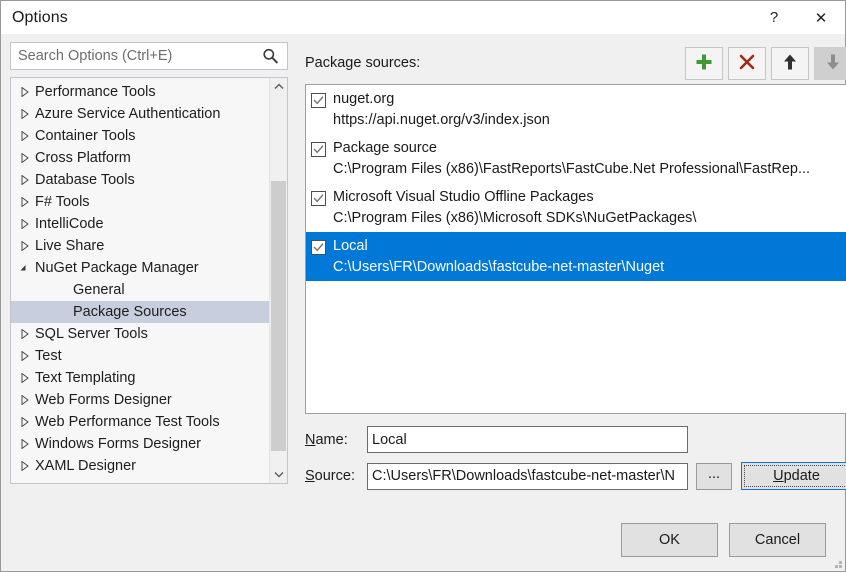  Describe the element at coordinates (85, 378) in the screenshot. I see `tree-item-label: Text Templating` at that location.